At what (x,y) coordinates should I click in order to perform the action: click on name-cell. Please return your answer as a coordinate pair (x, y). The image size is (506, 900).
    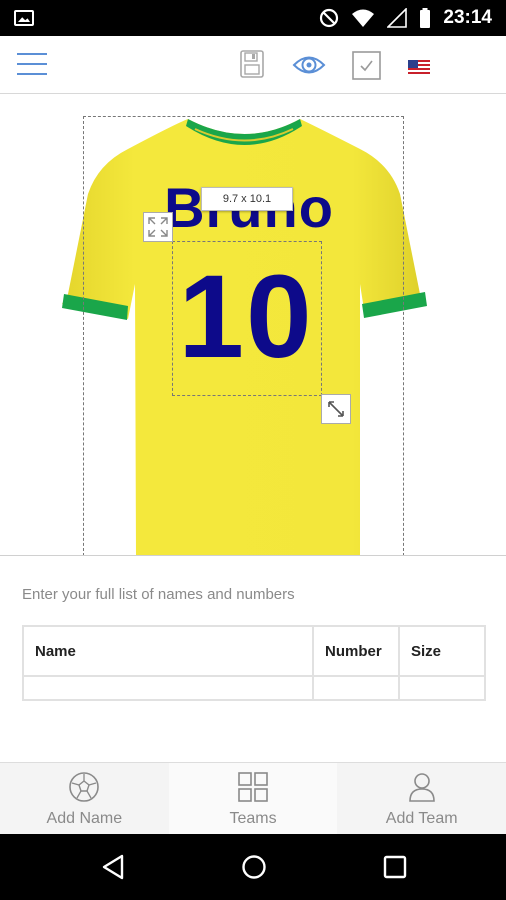
    Looking at the image, I should click on (168, 688).